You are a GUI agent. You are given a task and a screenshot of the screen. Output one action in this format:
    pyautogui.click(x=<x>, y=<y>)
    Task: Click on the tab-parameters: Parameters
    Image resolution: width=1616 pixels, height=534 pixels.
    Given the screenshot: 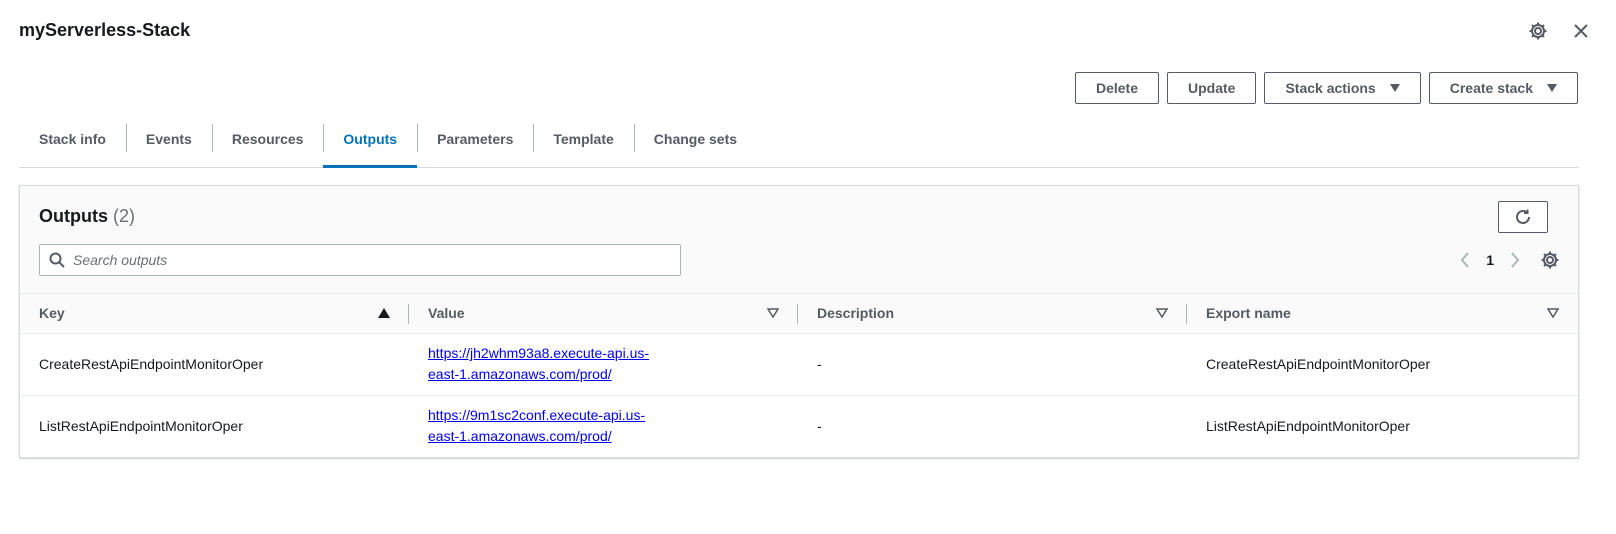 What is the action you would take?
    pyautogui.click(x=475, y=143)
    